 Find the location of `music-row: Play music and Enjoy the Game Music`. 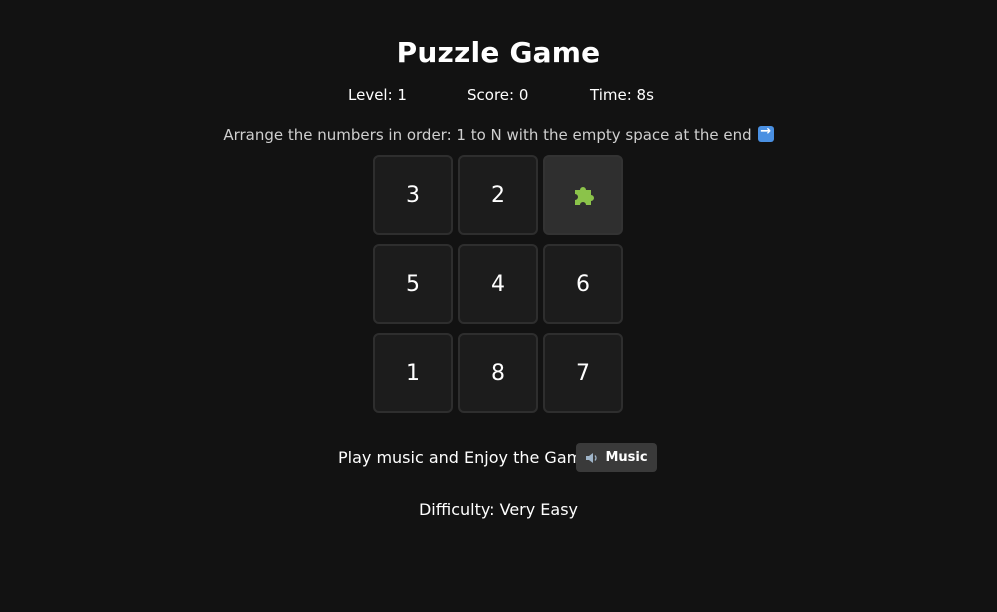

music-row: Play music and Enjoy the Game Music is located at coordinates (498, 458).